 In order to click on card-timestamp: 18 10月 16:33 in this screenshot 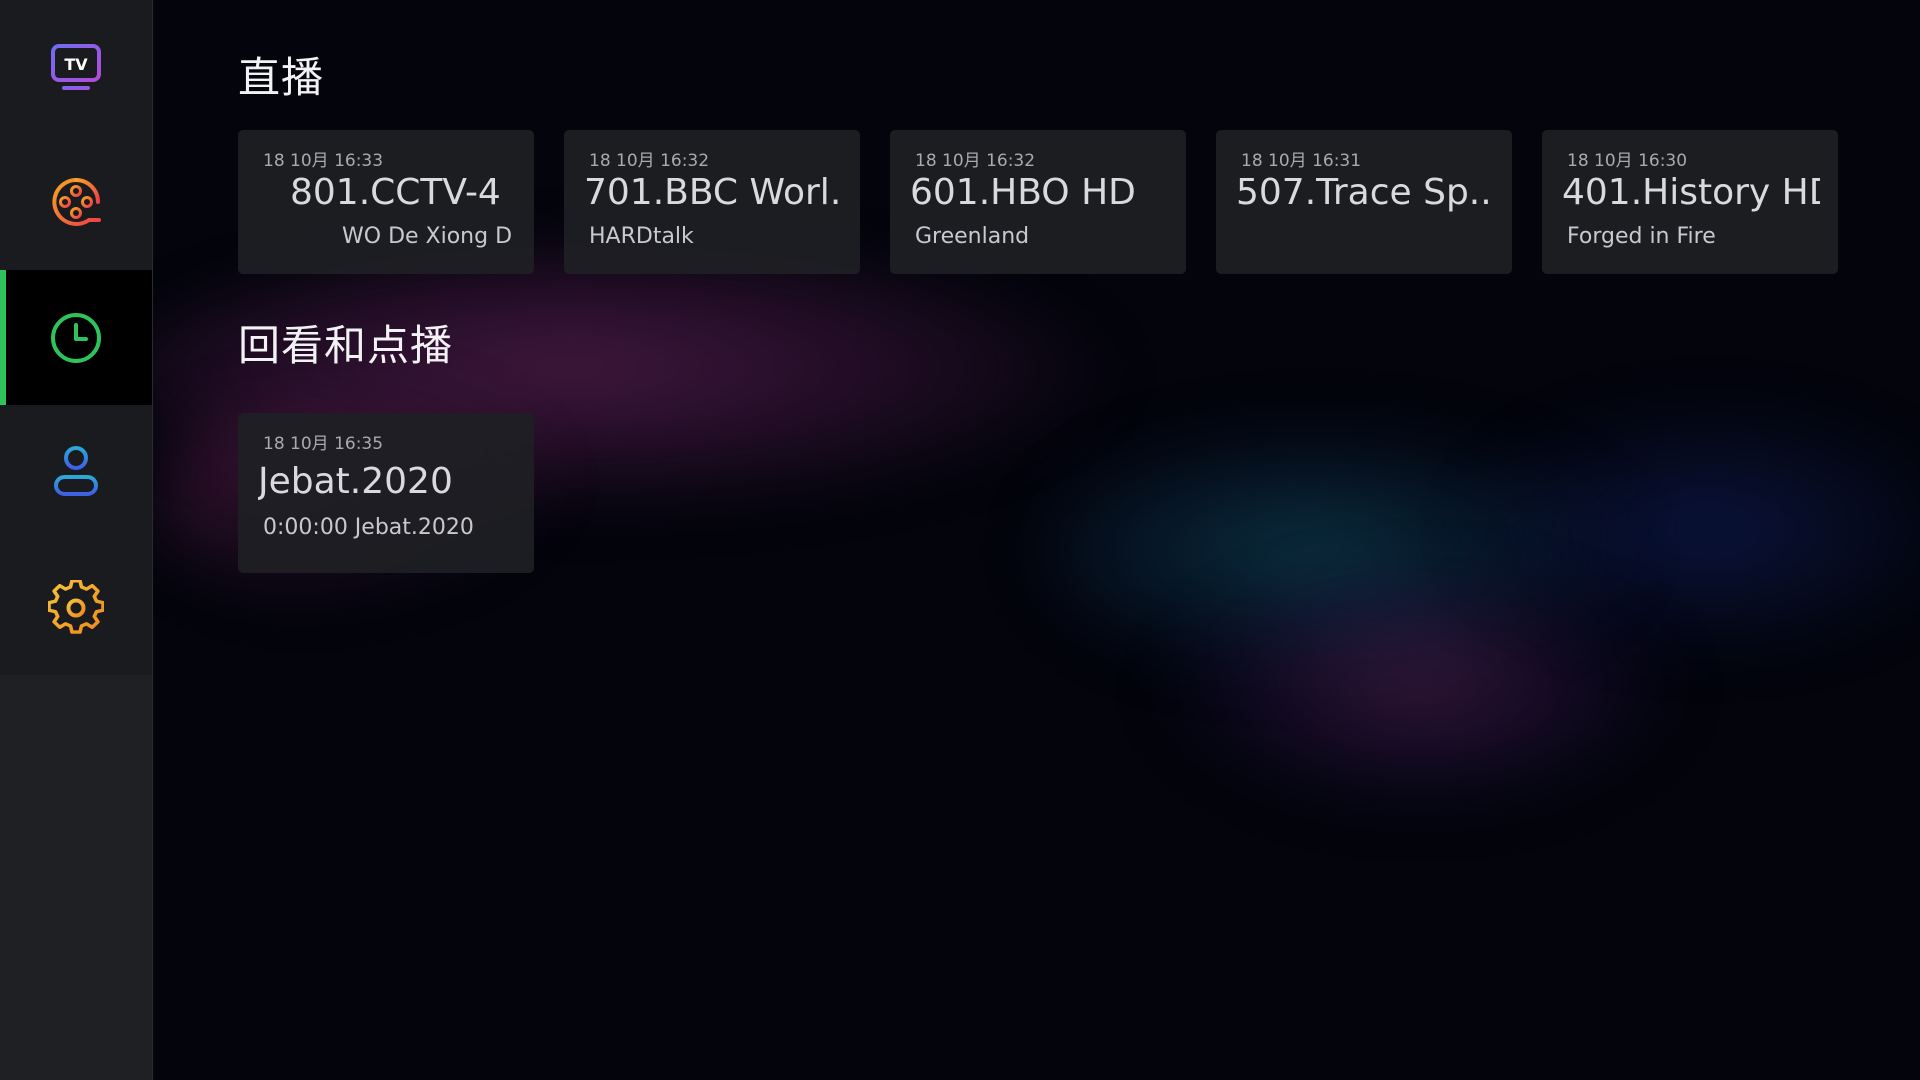, I will do `click(323, 161)`.